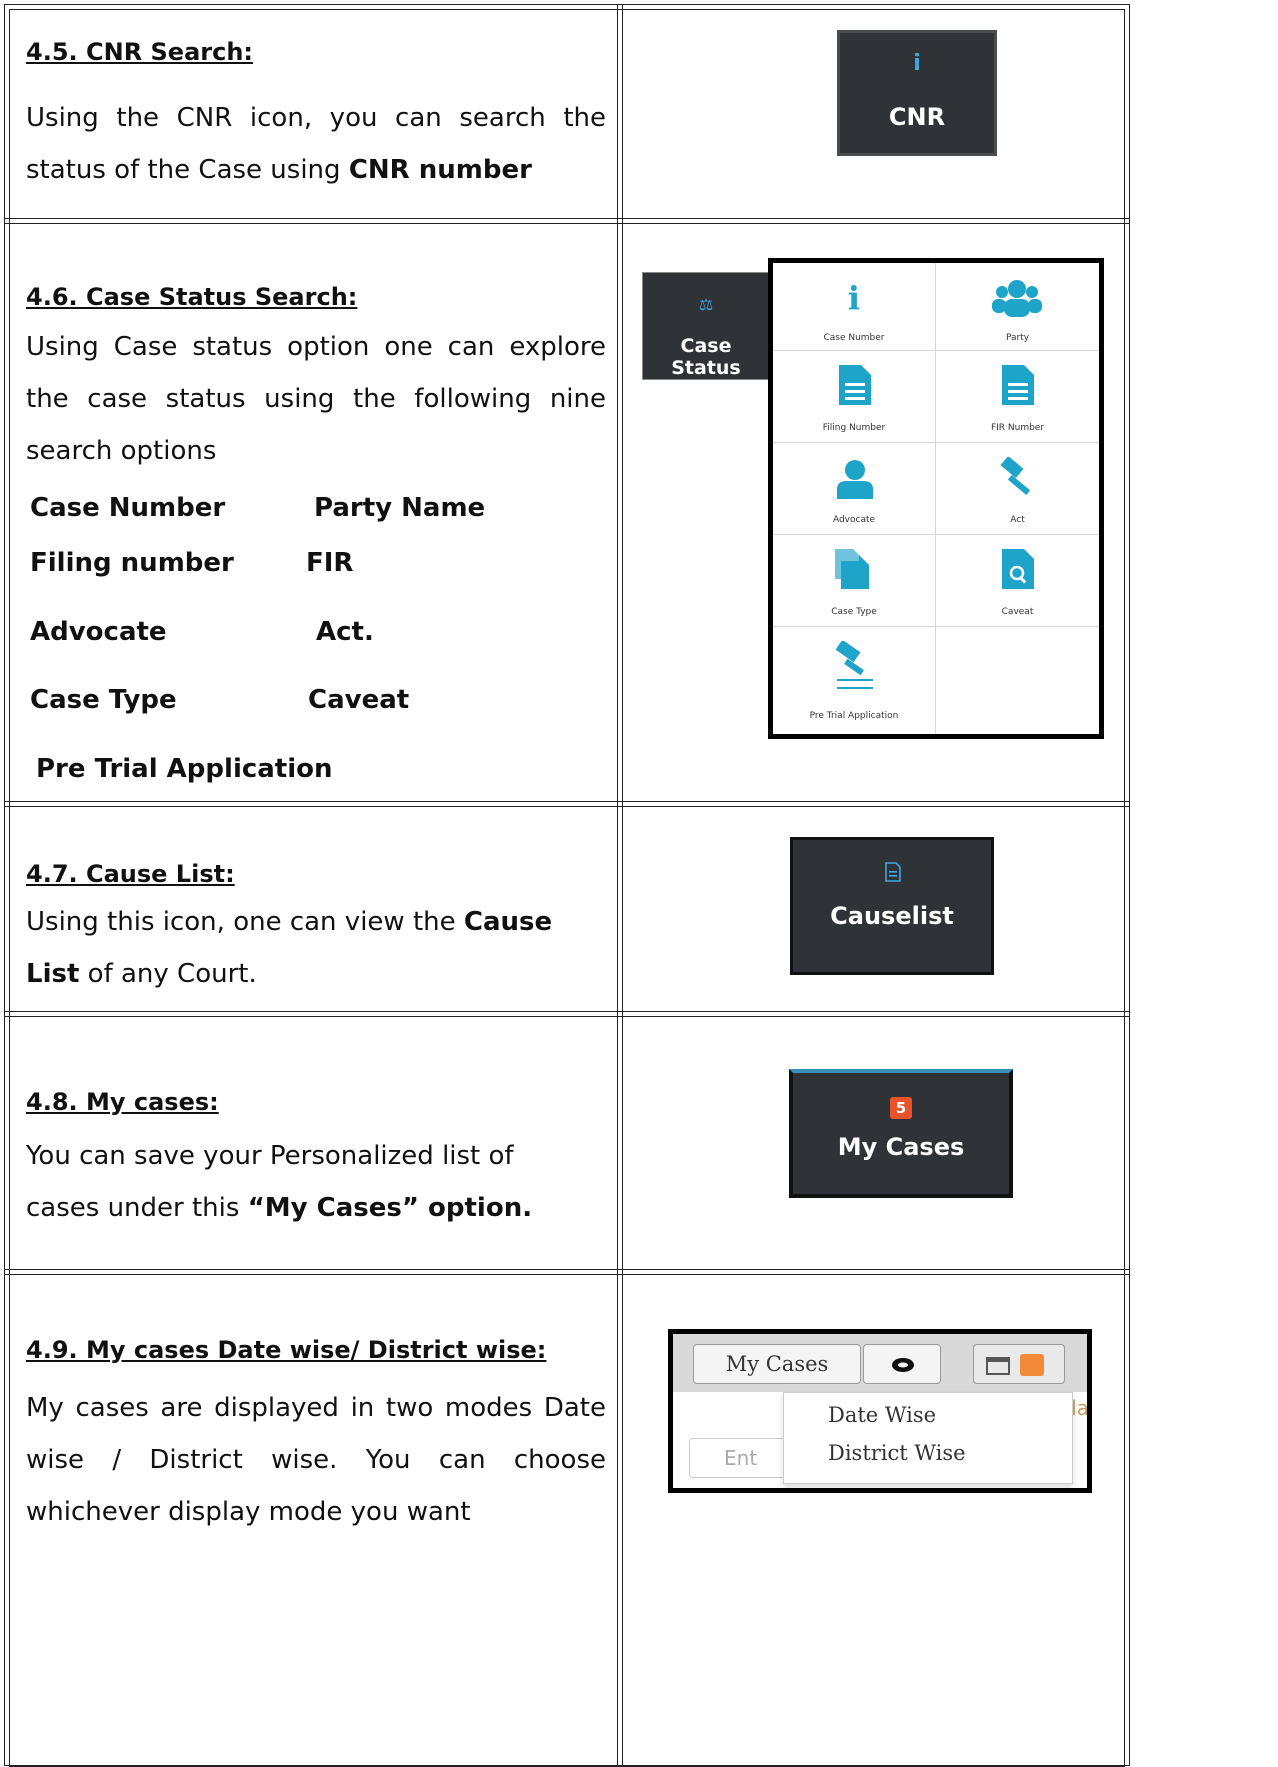  I want to click on fir-document-icon, so click(1018, 385).